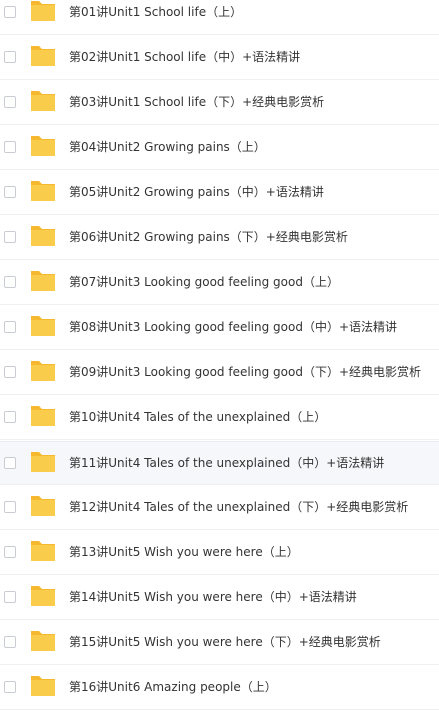 Image resolution: width=439 pixels, height=712 pixels. Describe the element at coordinates (155, 12) in the screenshot. I see `item-label: 第01讲Unit1 School life（上）` at that location.